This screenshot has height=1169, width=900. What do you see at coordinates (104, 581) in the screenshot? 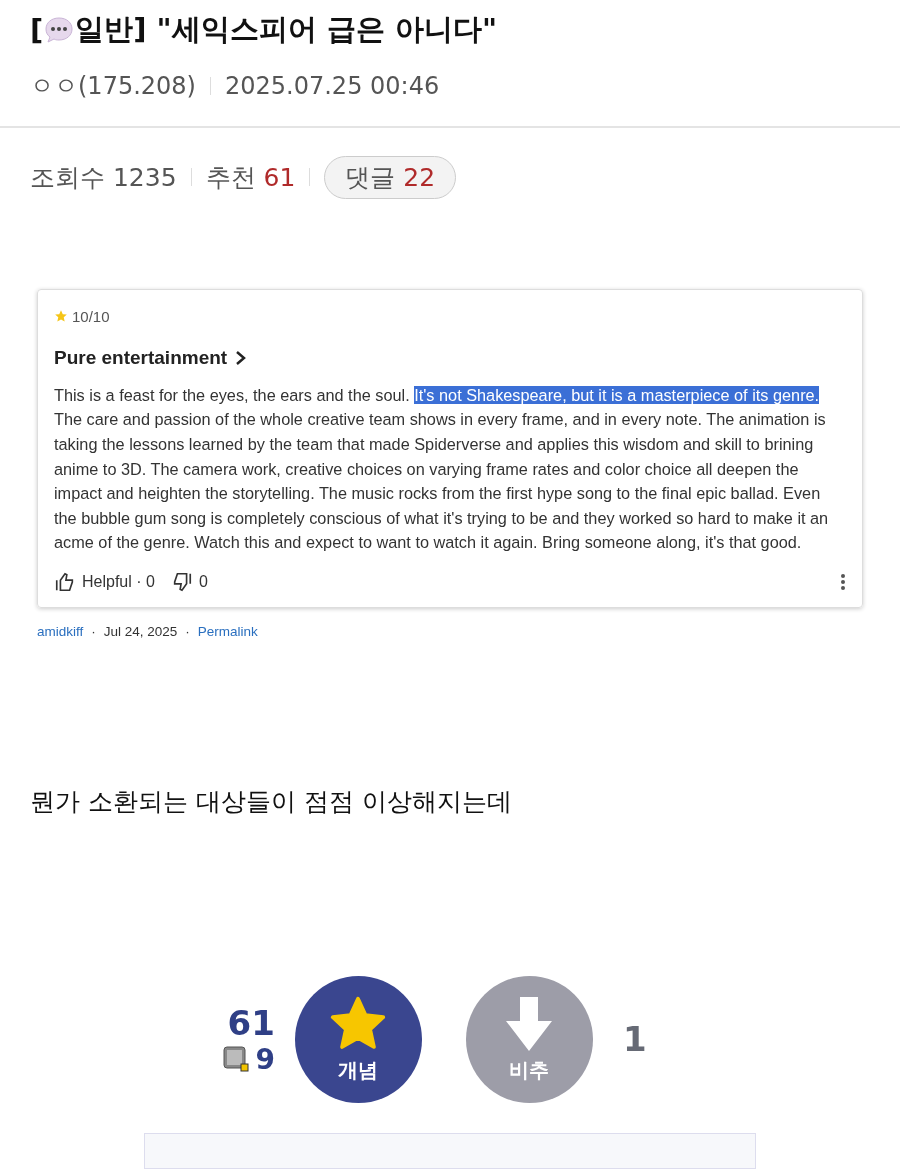
I see `helpful-button: Helpful · 0` at bounding box center [104, 581].